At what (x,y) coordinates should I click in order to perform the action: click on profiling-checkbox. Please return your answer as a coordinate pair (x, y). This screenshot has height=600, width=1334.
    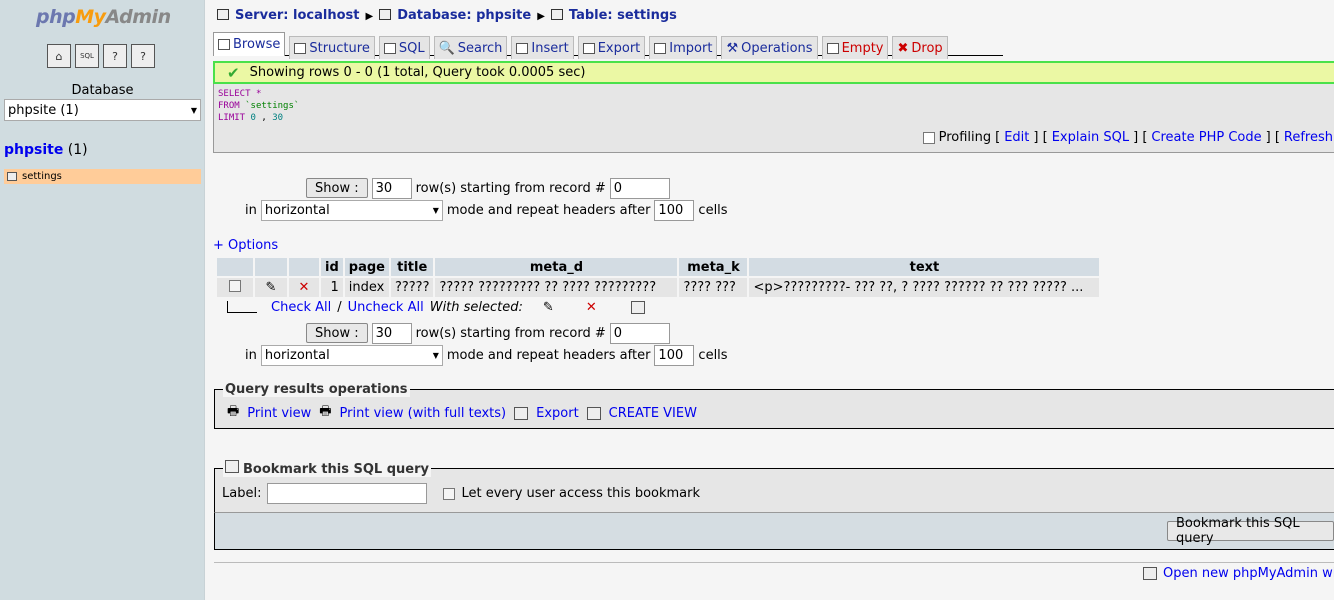
    Looking at the image, I should click on (928, 137).